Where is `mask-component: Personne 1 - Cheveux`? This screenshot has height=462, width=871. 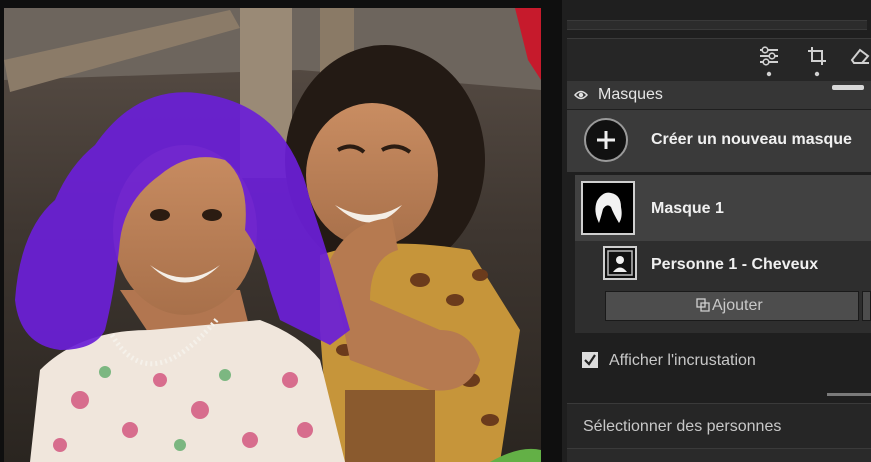 mask-component: Personne 1 - Cheveux is located at coordinates (723, 265).